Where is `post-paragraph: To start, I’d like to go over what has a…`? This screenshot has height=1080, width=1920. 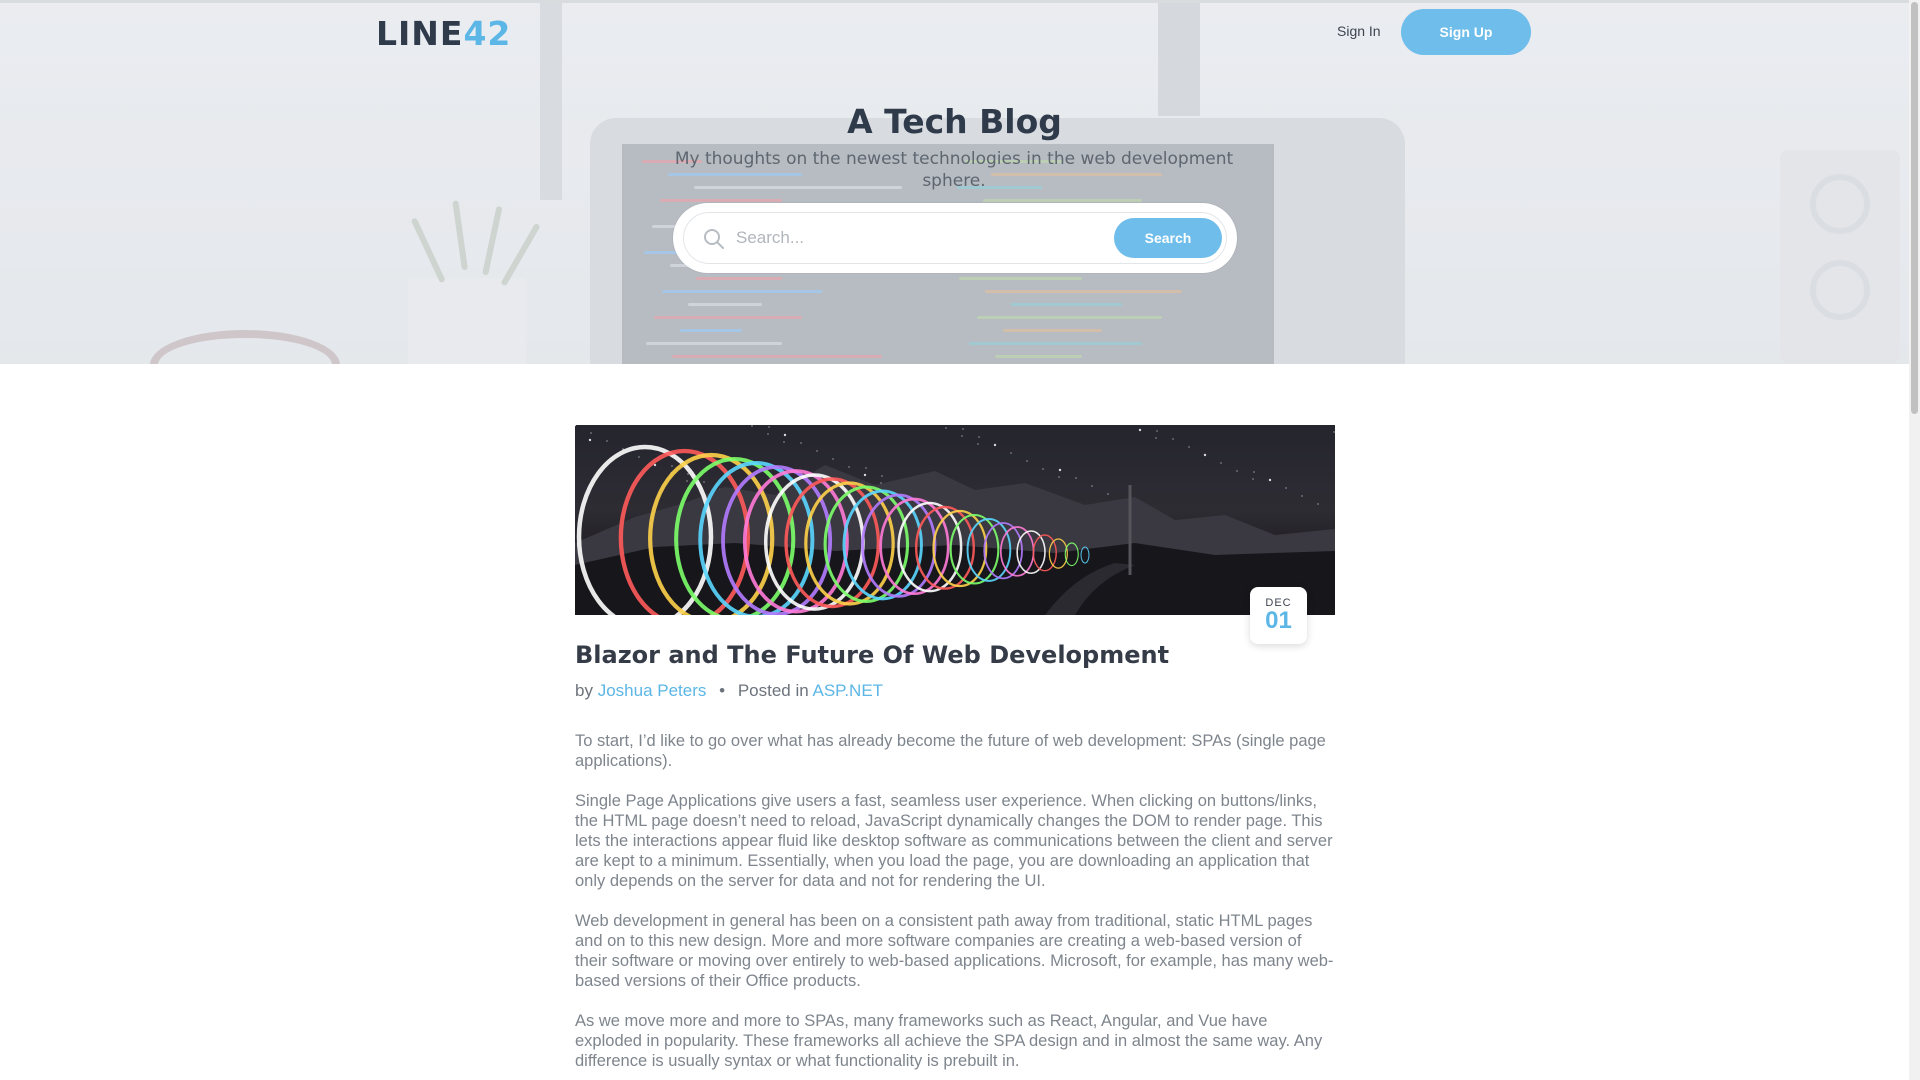 post-paragraph: To start, I’d like to go over what has a… is located at coordinates (950, 751).